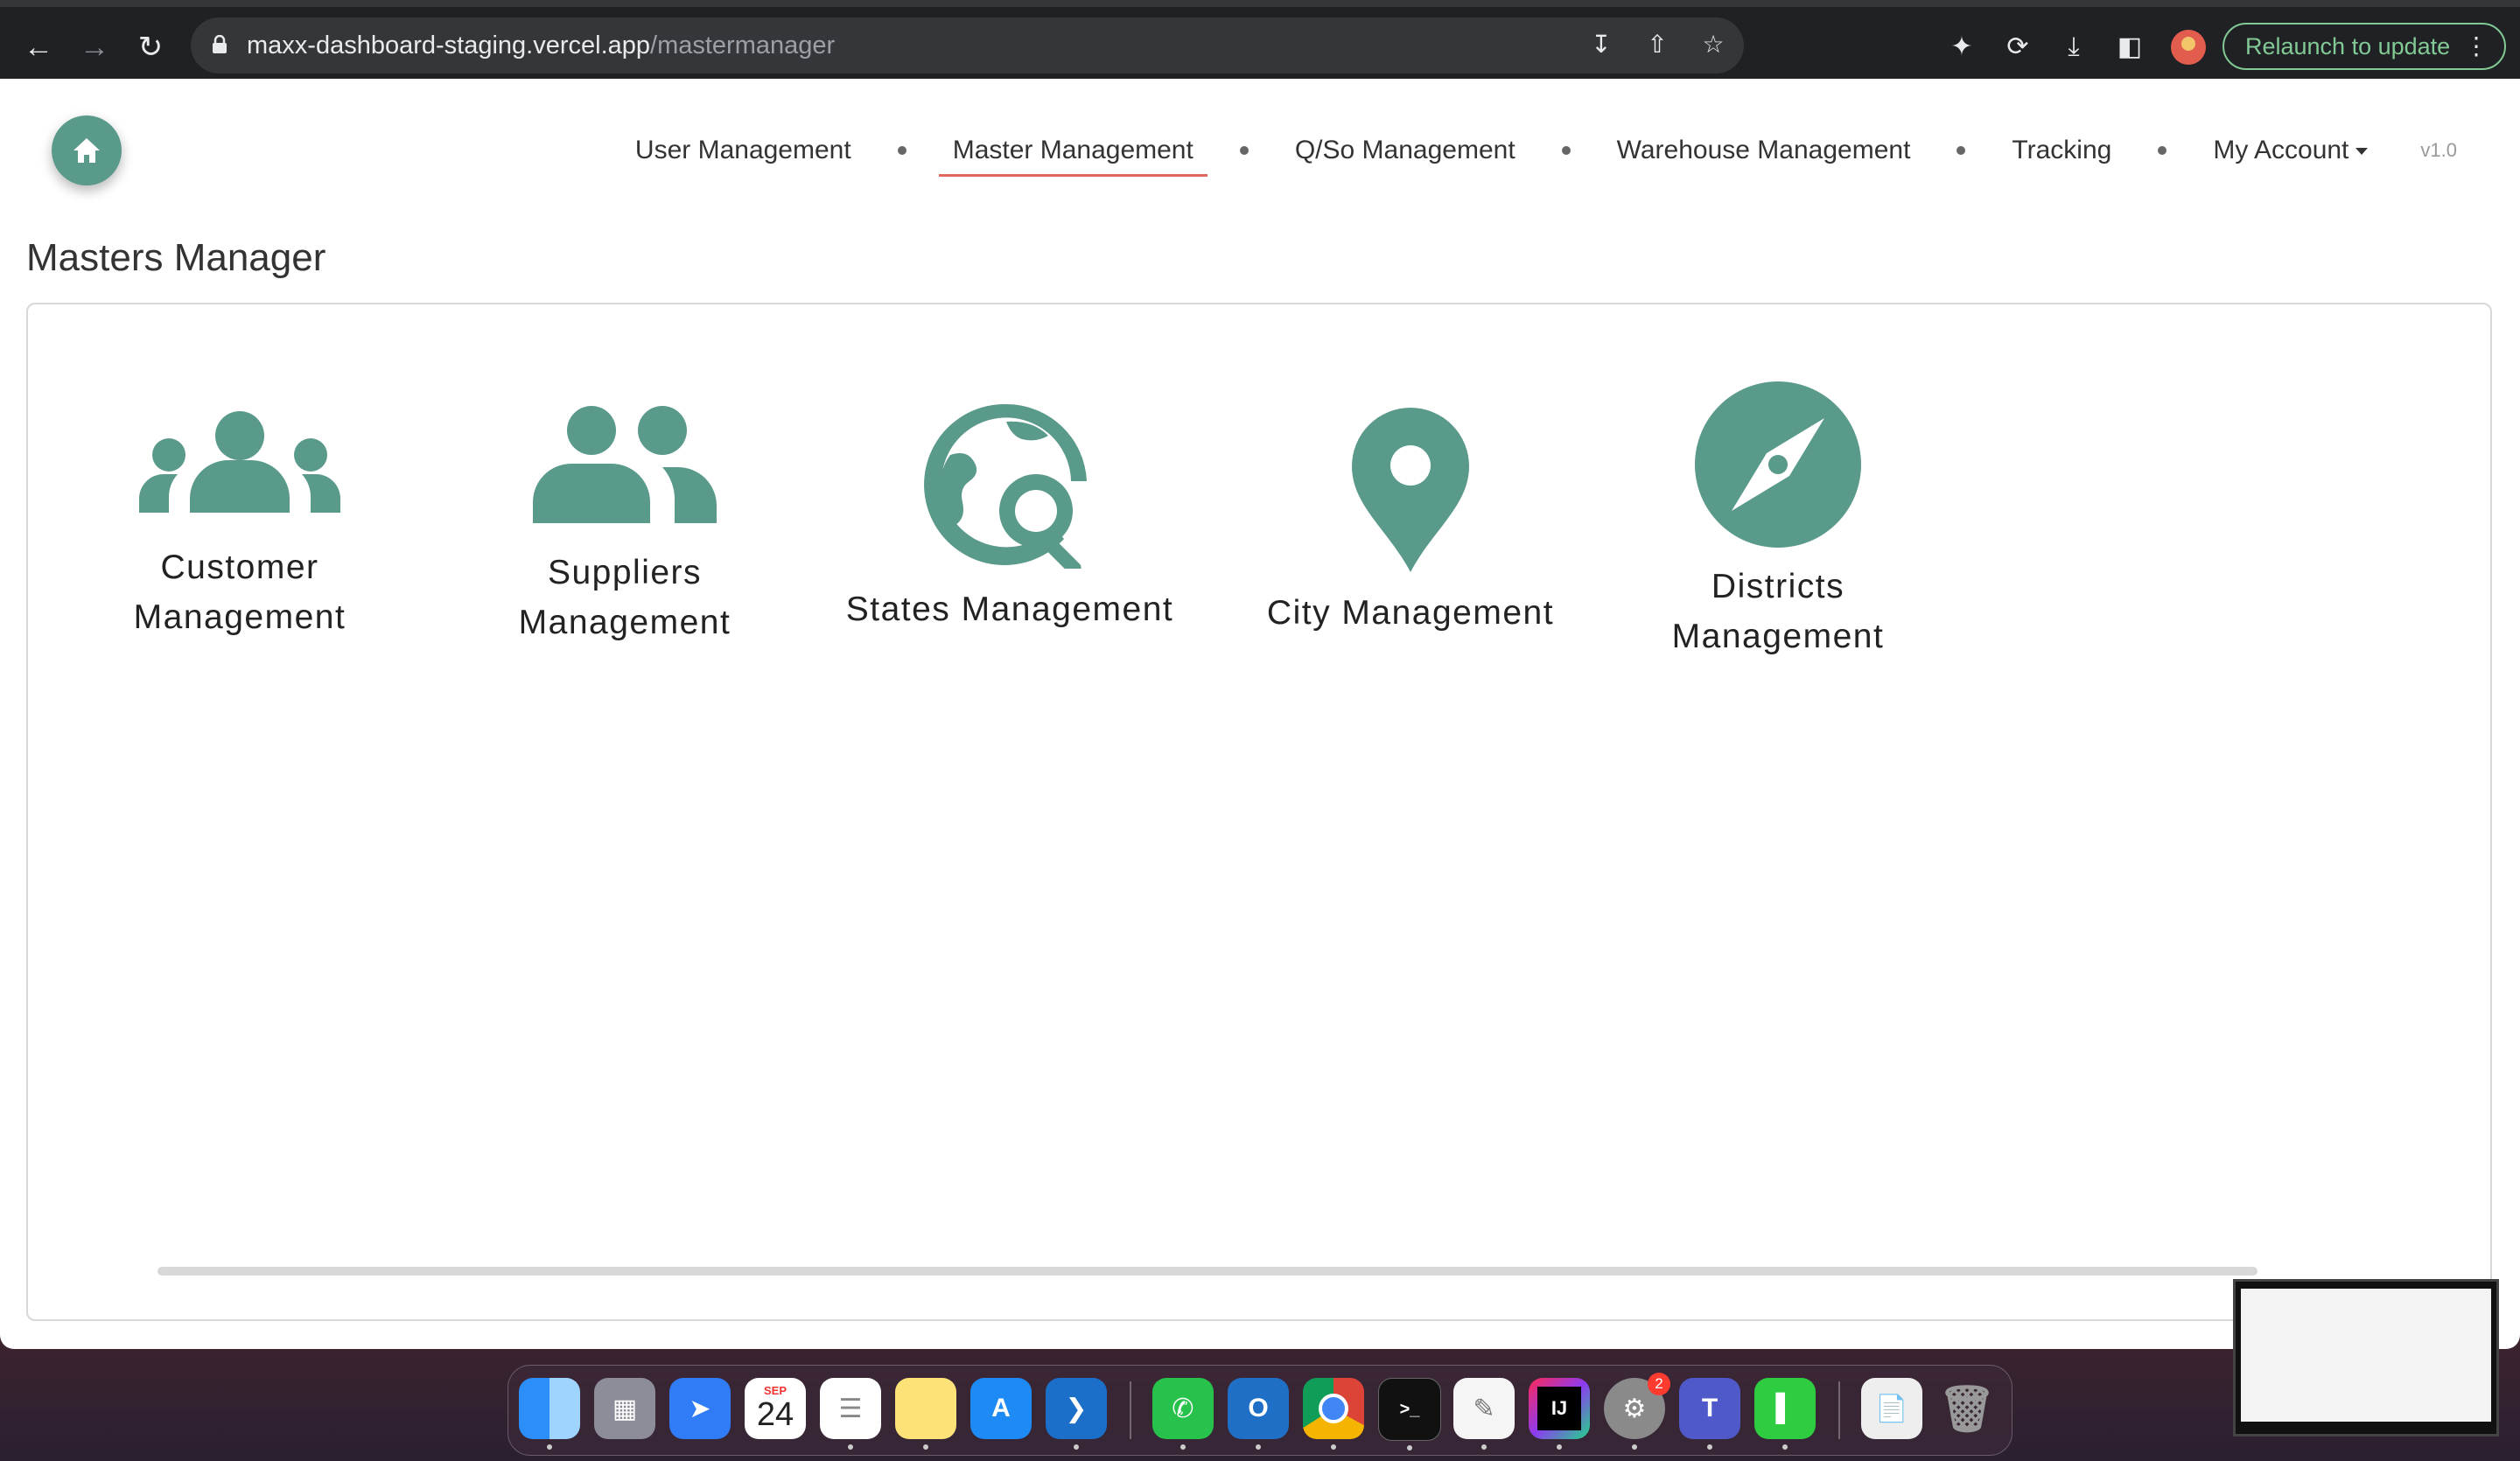 This screenshot has height=1461, width=2520. I want to click on thumbnail-image, so click(2366, 1355).